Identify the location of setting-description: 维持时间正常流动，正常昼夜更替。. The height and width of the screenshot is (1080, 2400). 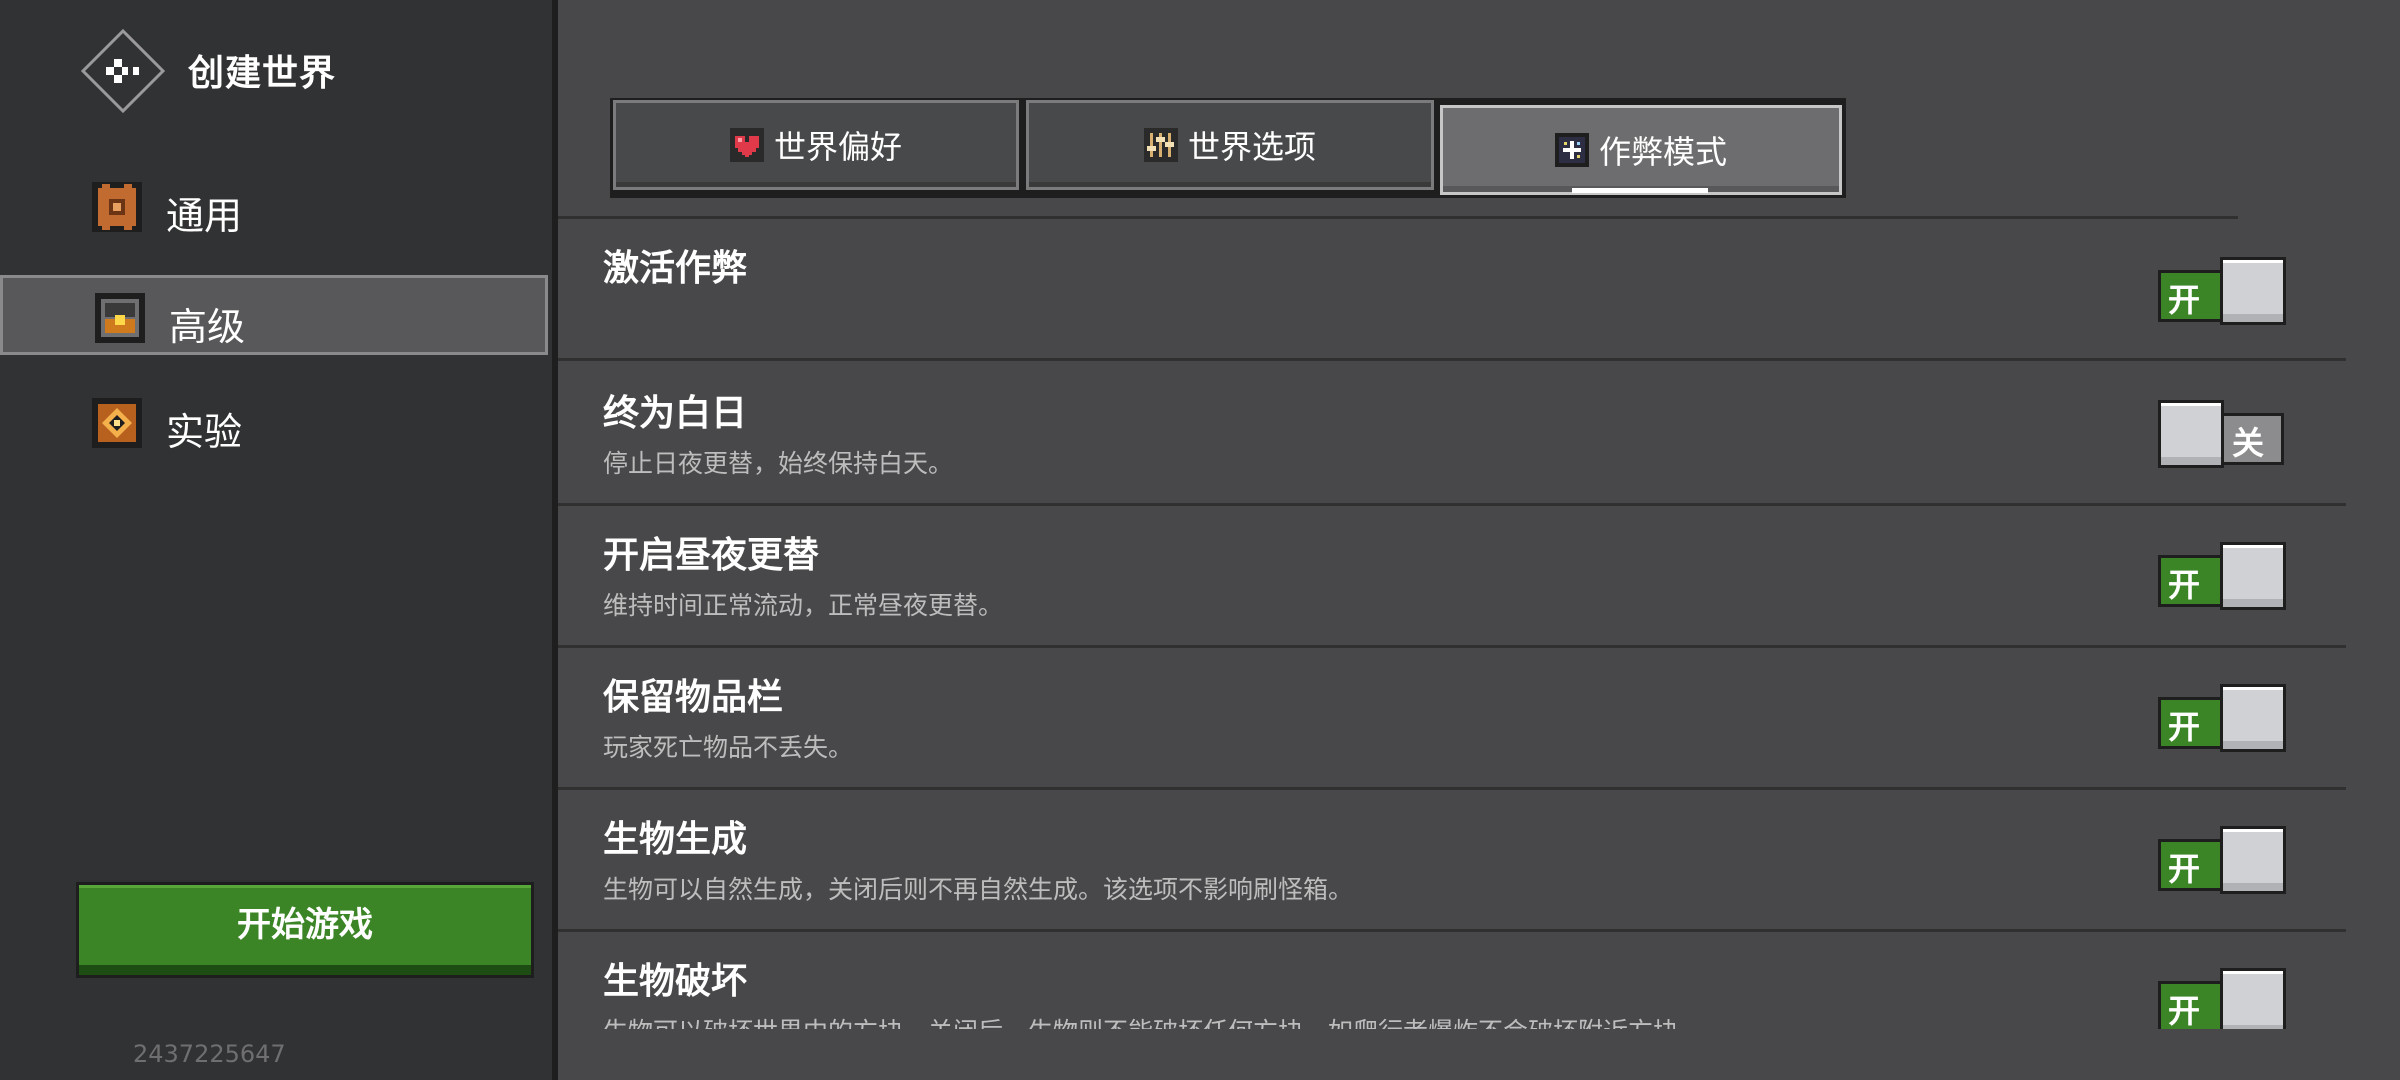
(803, 605).